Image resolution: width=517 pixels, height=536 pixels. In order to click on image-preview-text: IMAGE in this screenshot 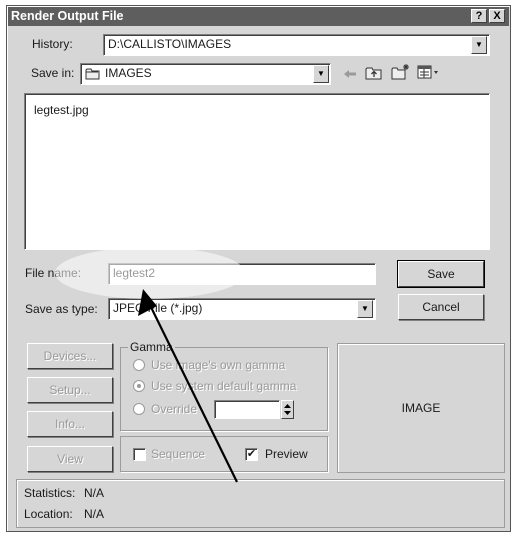, I will do `click(421, 408)`.